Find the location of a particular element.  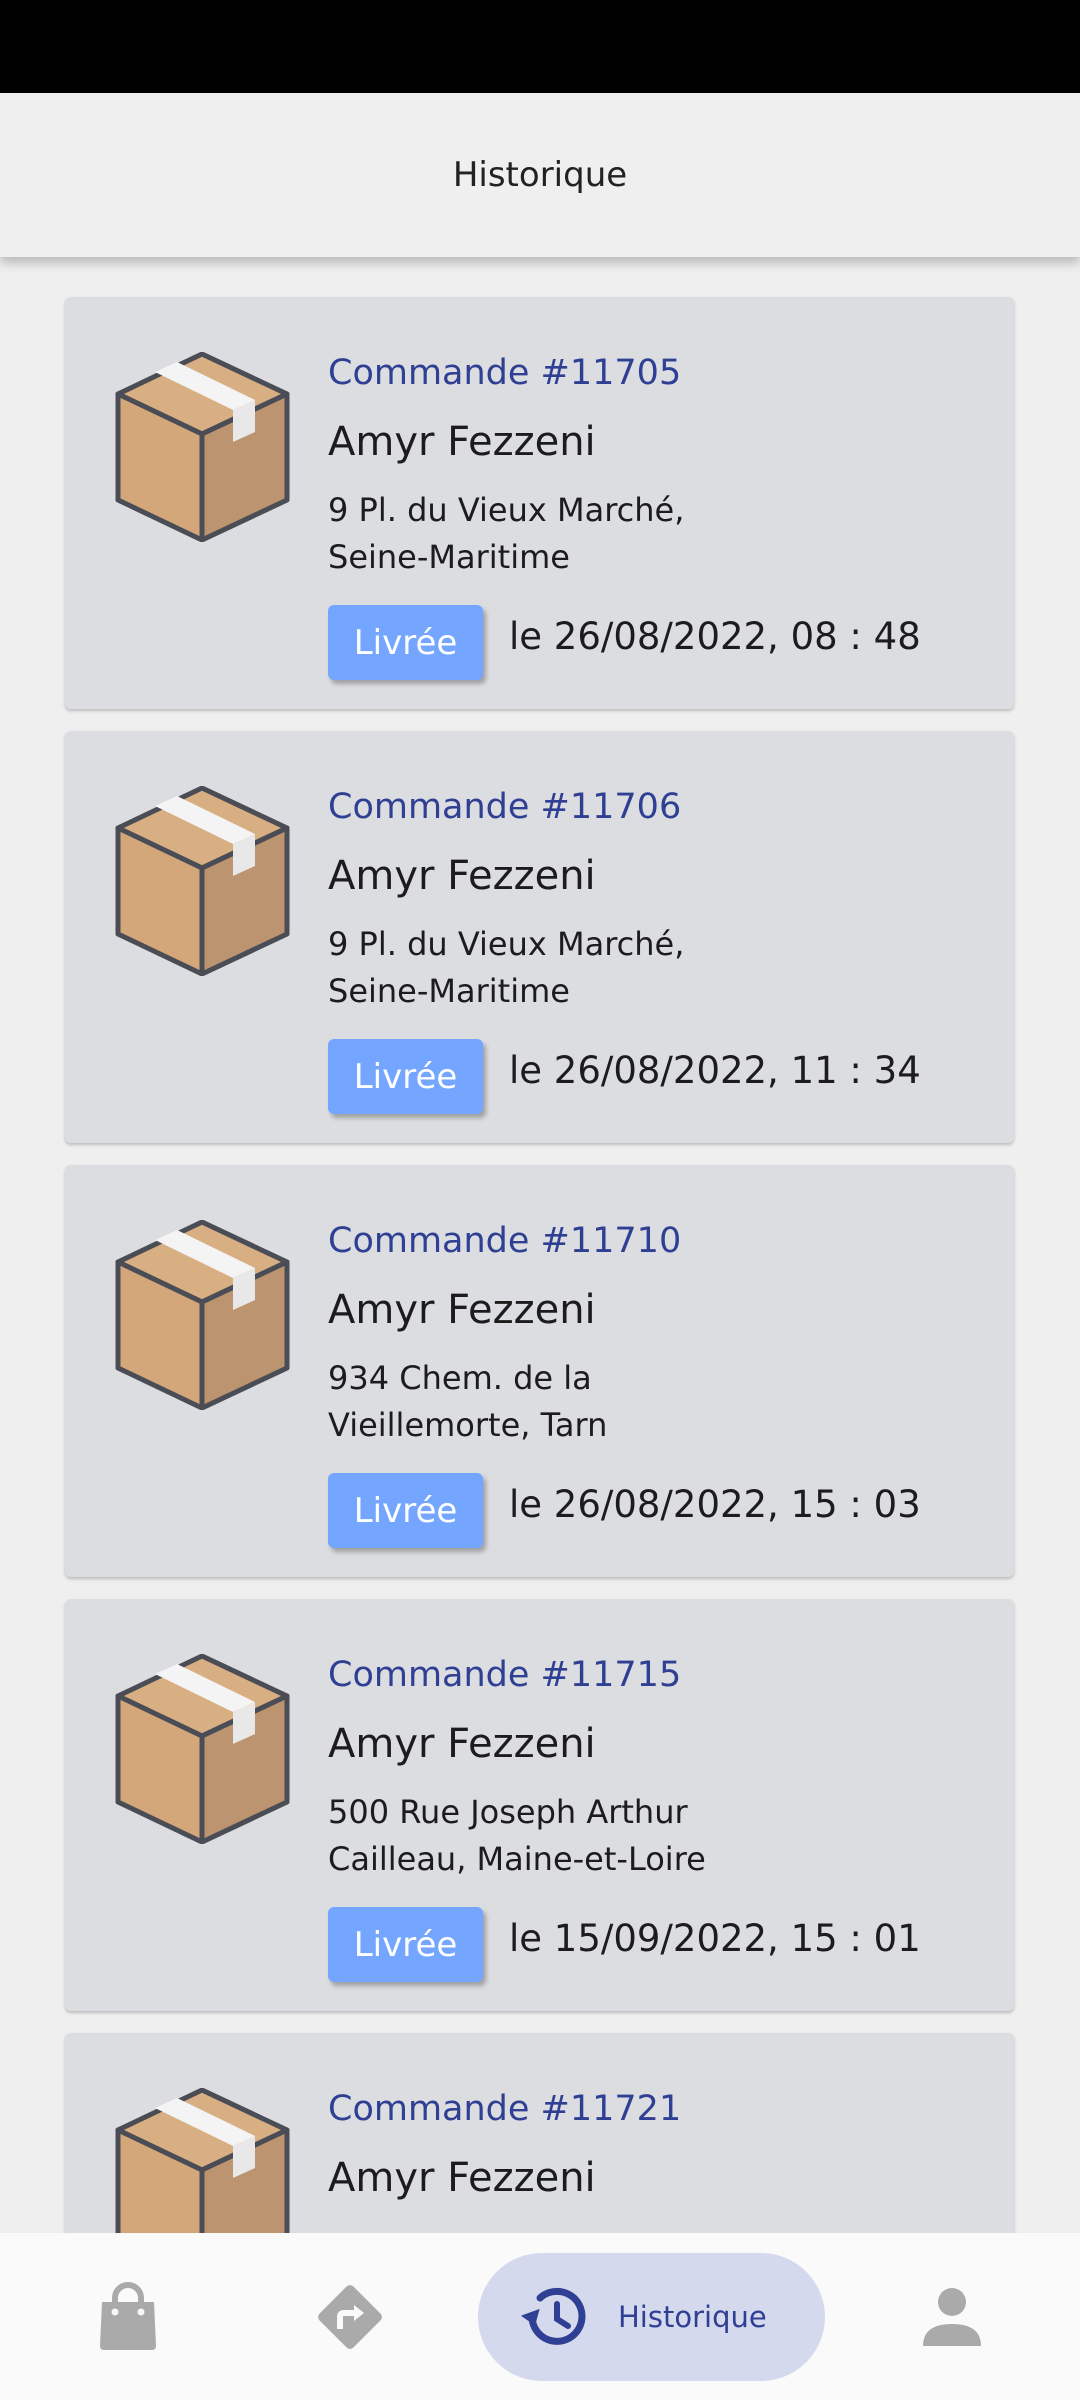

shopping-bag-icon is located at coordinates (128, 2315).